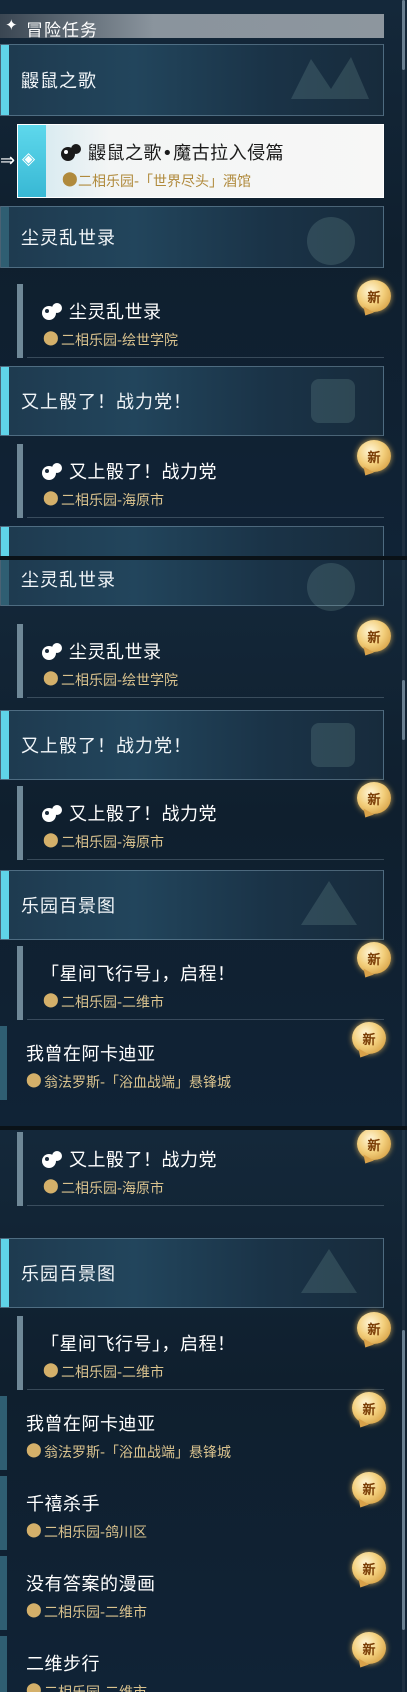 This screenshot has width=407, height=1692. Describe the element at coordinates (192, 541) in the screenshot. I see `category-partial` at that location.